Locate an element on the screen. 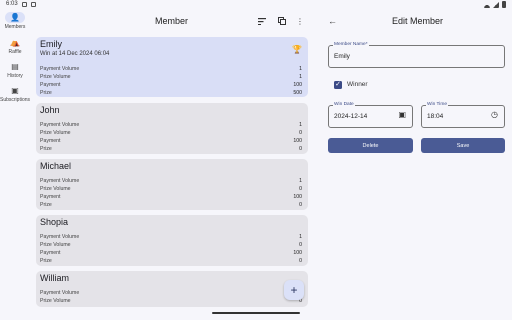 The image size is (512, 320). rail-item-raffle: ⛺ Raffle is located at coordinates (15, 46).